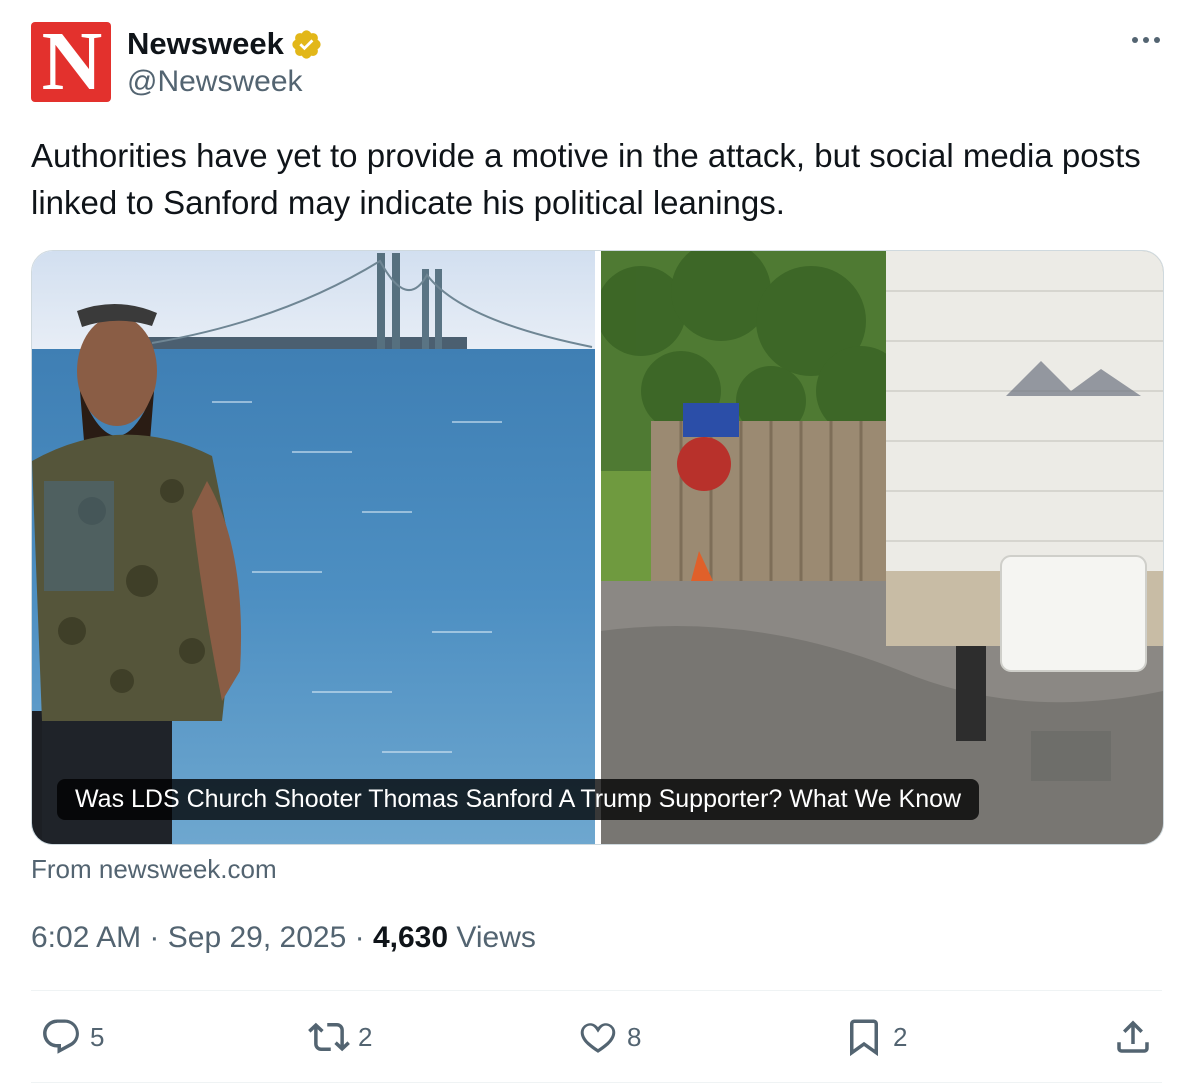 Image resolution: width=1194 pixels, height=1084 pixels. Describe the element at coordinates (496, 937) in the screenshot. I see `views-label: Views` at that location.